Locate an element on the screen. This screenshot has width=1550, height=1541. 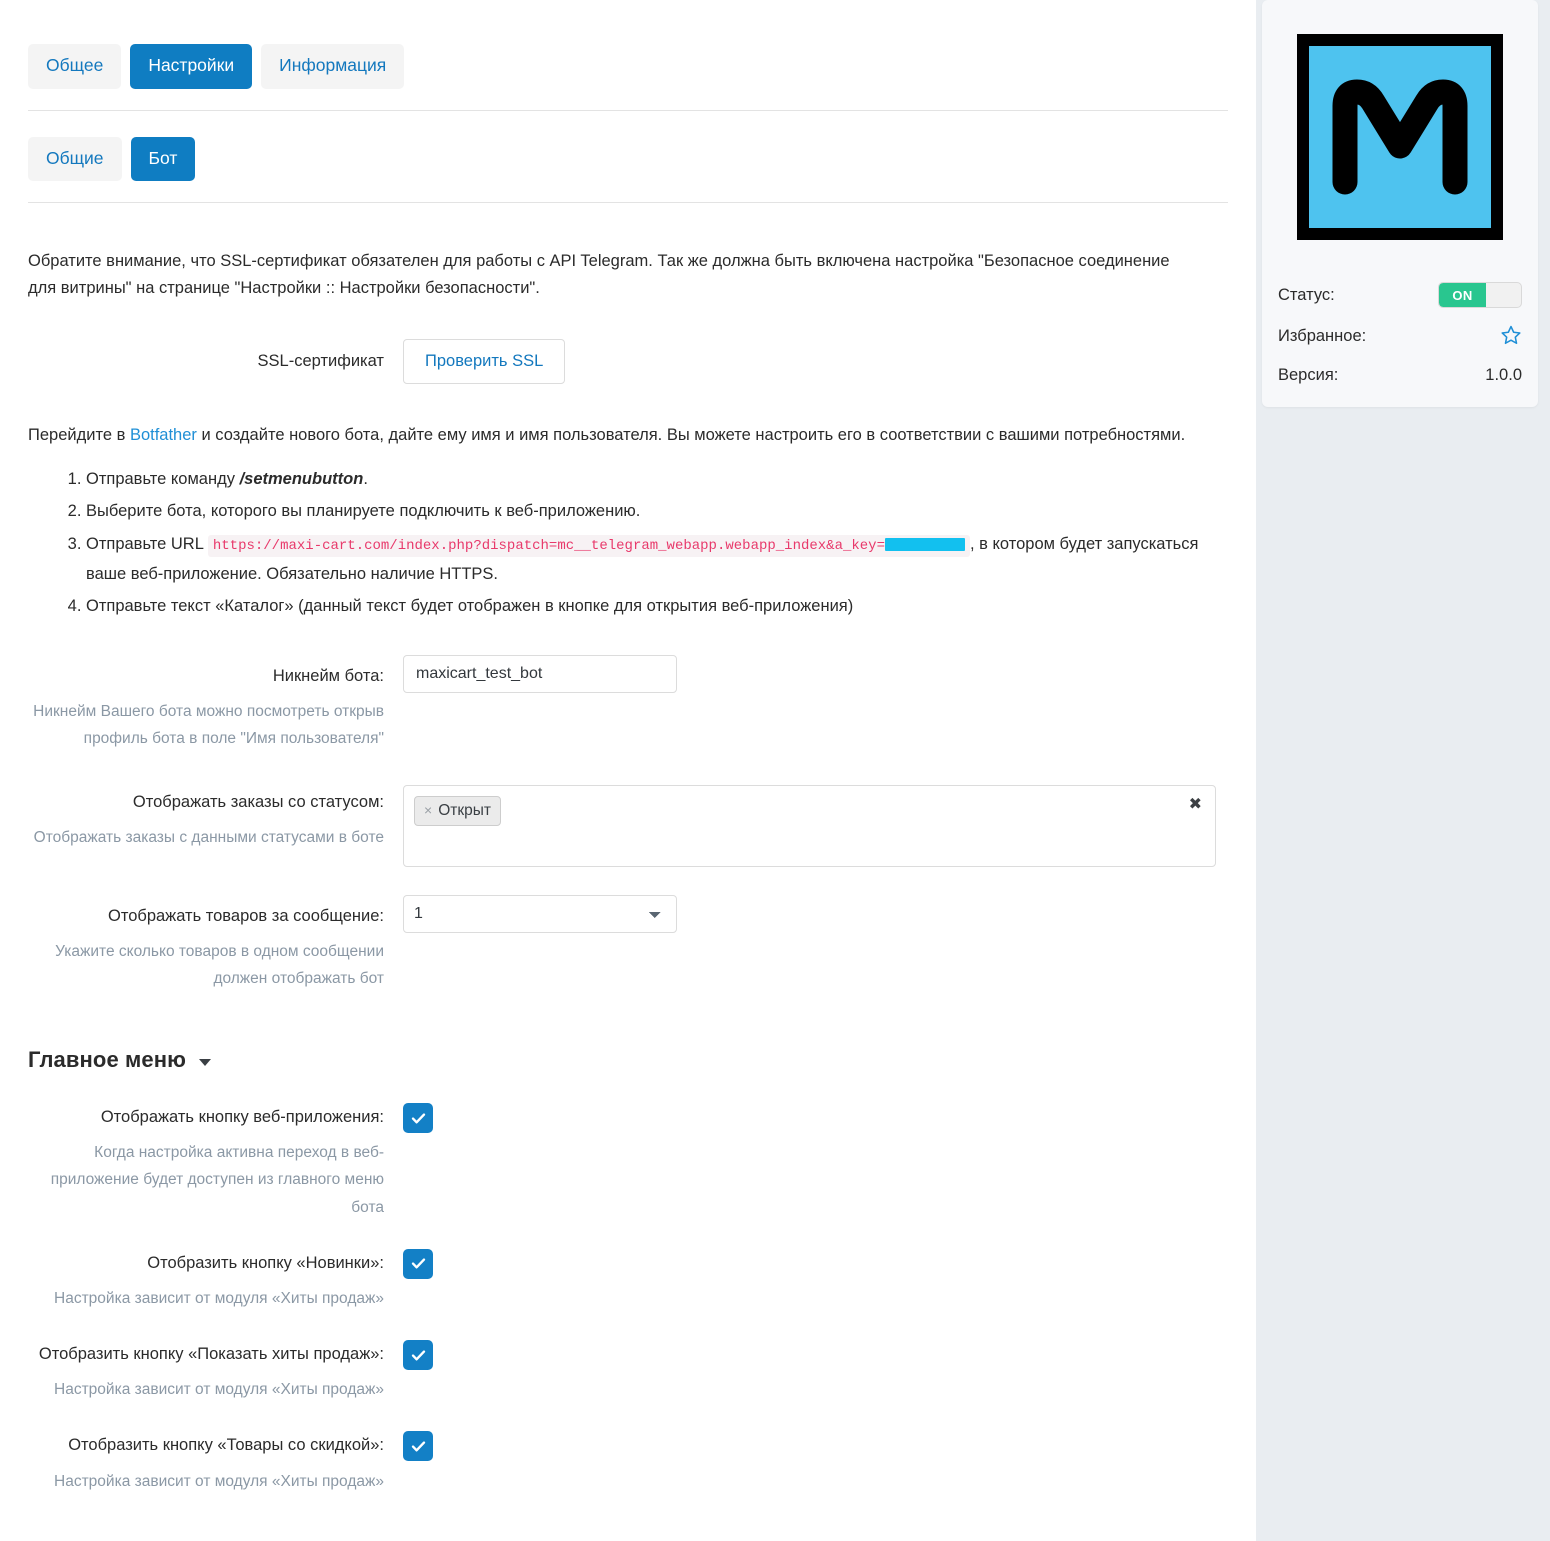
main-menu-section-header: Главное меню is located at coordinates (628, 1060).